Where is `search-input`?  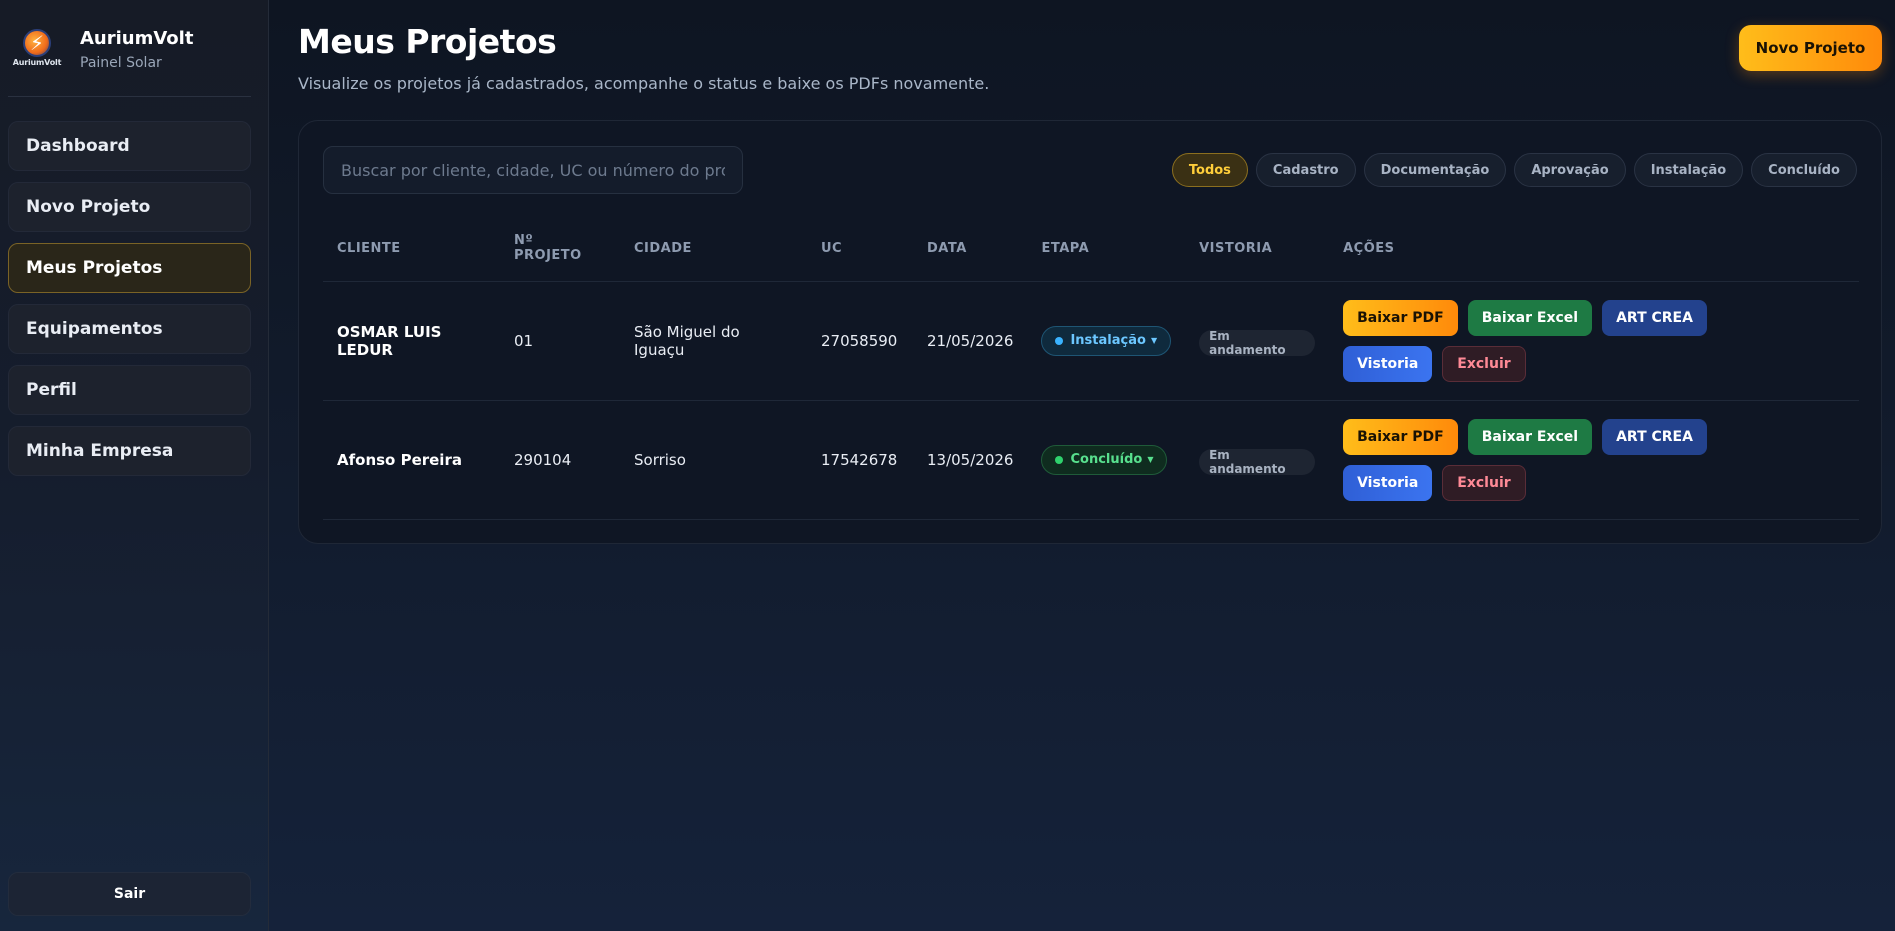
search-input is located at coordinates (533, 170).